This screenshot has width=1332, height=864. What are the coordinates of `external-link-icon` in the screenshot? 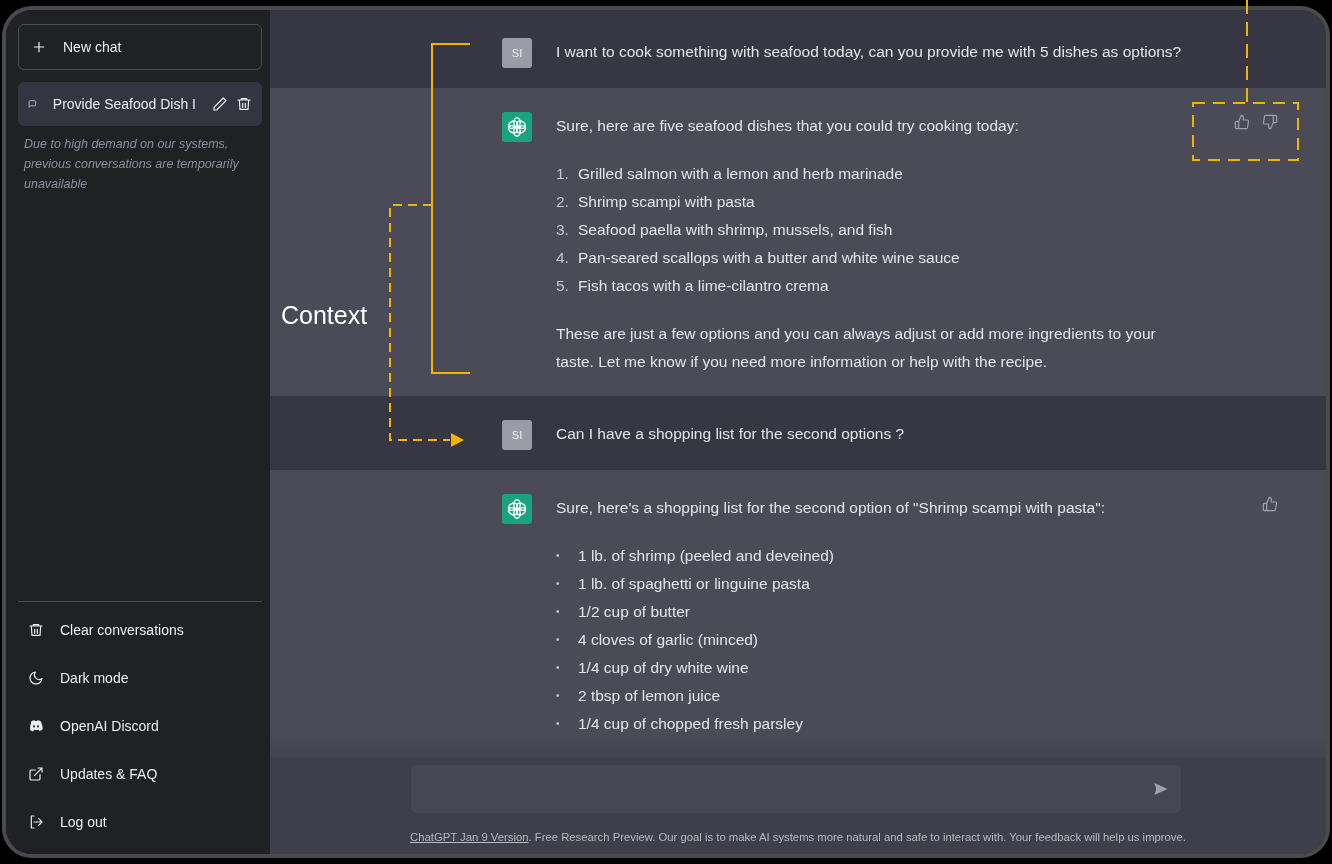 It's located at (36, 774).